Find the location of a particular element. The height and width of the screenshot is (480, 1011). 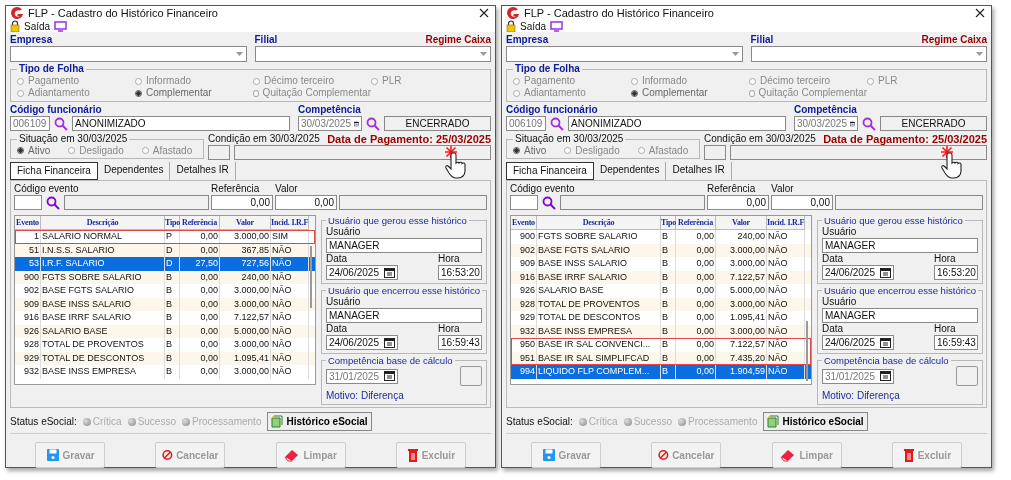

table-row: 926 SALARIO BASE B 0,00 5.000,00 NÃO is located at coordinates (661, 291).